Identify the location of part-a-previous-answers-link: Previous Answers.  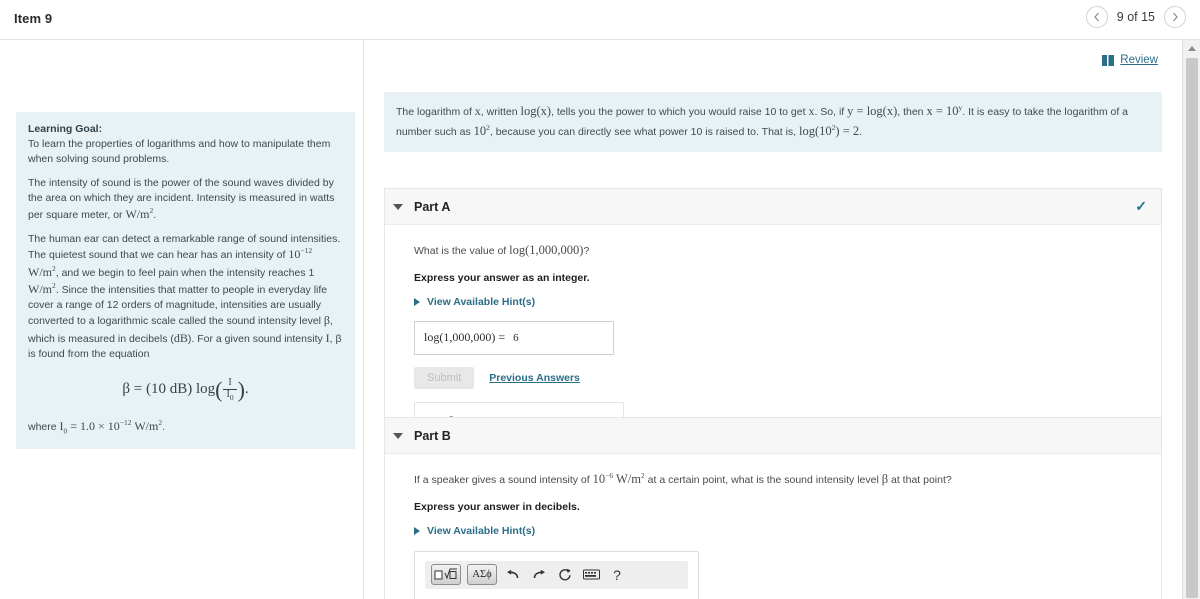
(534, 378).